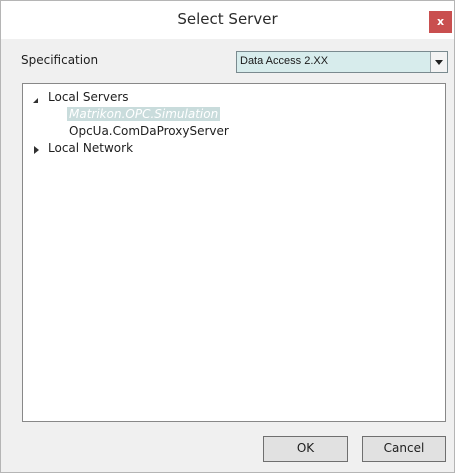 The height and width of the screenshot is (473, 455). I want to click on dialog-title: Select Server, so click(227, 19).